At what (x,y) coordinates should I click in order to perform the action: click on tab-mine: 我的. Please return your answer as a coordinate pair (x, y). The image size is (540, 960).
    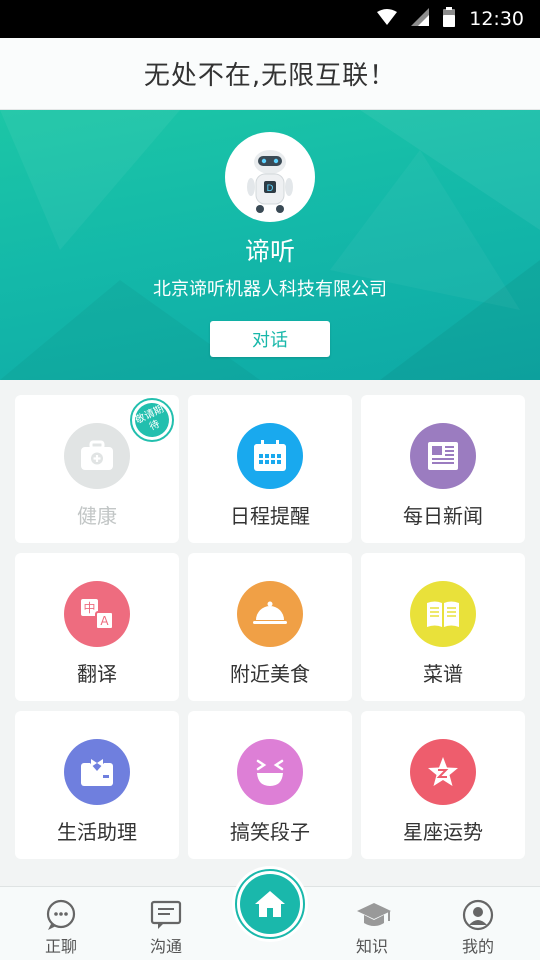
    Looking at the image, I should click on (478, 923).